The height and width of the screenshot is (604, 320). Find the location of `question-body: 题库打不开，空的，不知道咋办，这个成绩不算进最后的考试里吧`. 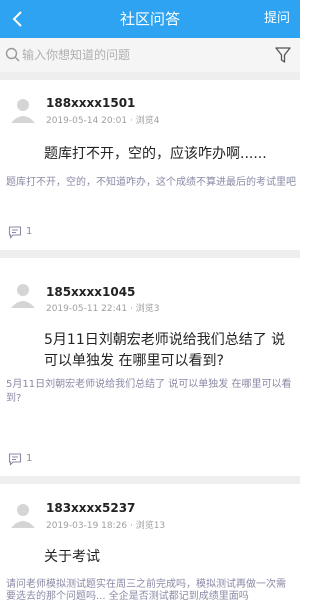

question-body: 题库打不开，空的，不知道咋办，这个成绩不算进最后的考试里吧 is located at coordinates (151, 182).